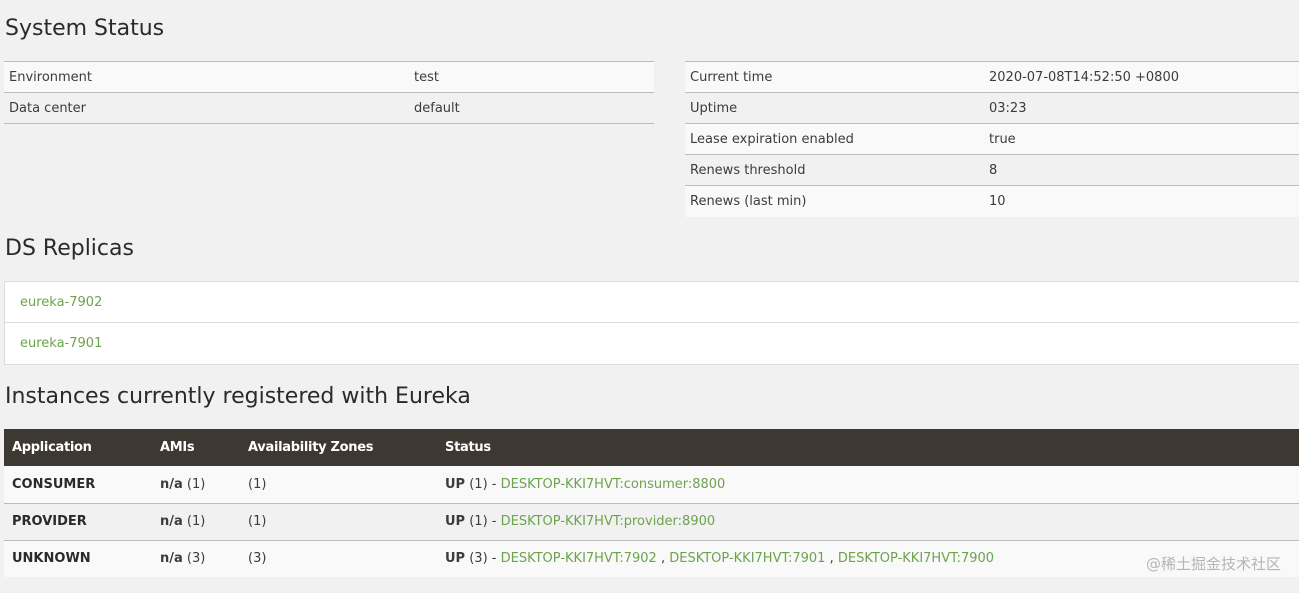  I want to click on instance-link: DESKTOP-KKI7HVT:consumer:8800, so click(613, 484).